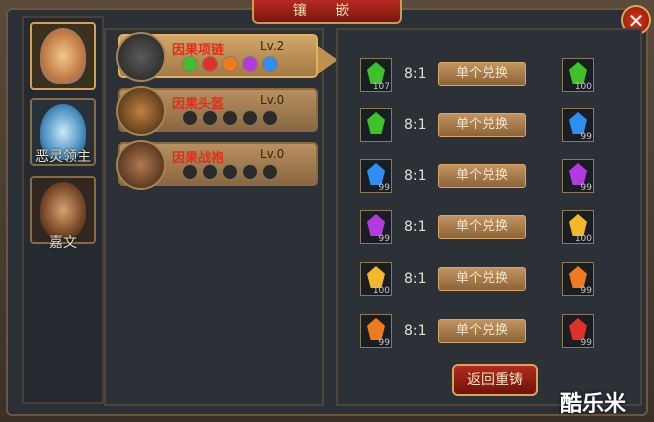 The image size is (654, 422). I want to click on window-title: 镶 嵌, so click(327, 12).